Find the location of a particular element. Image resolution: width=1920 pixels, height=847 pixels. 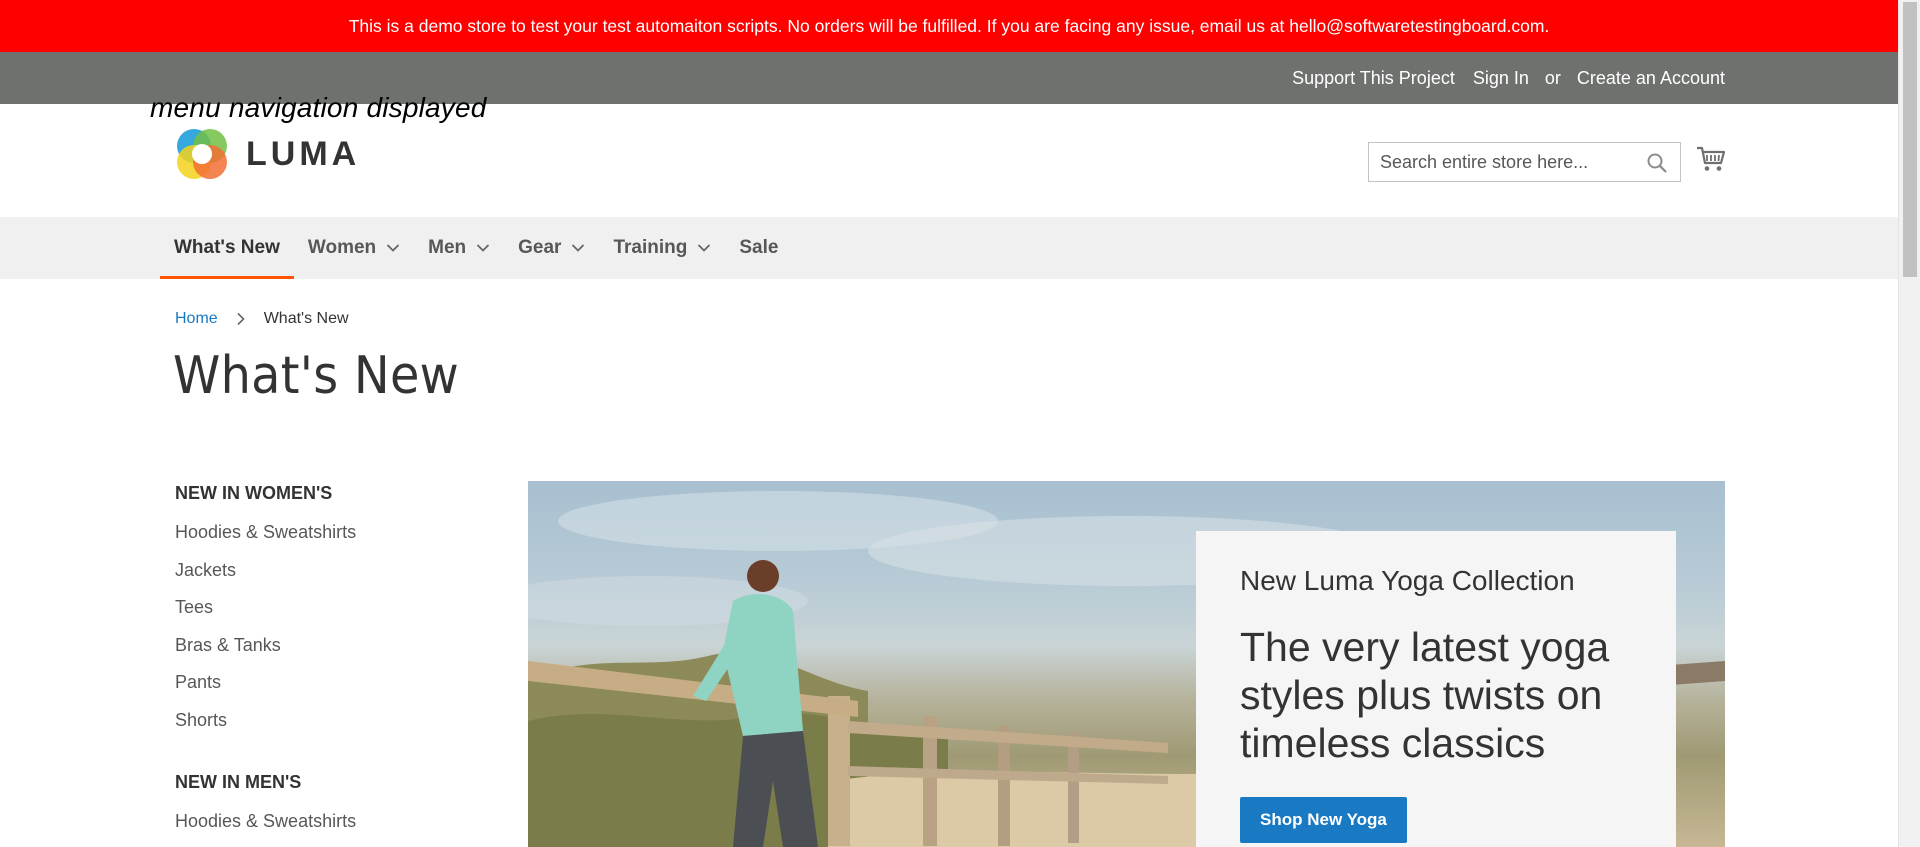

nav-item-label: What's New is located at coordinates (227, 247).